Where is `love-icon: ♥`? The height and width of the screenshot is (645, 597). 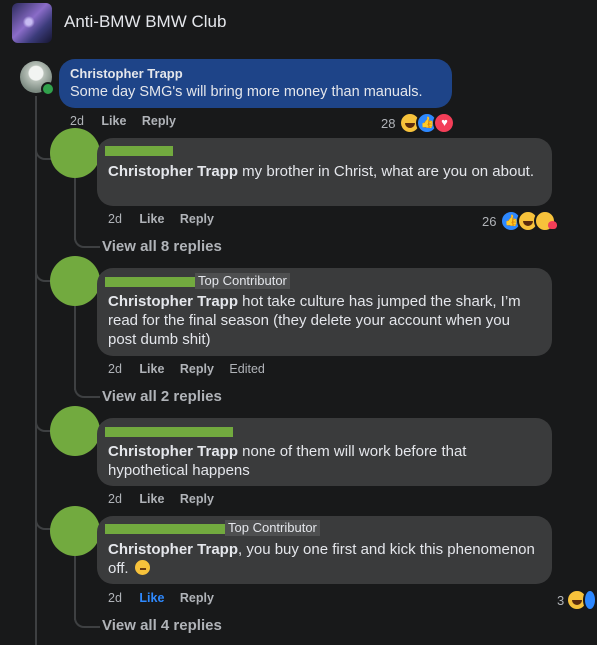
love-icon: ♥ is located at coordinates (444, 123).